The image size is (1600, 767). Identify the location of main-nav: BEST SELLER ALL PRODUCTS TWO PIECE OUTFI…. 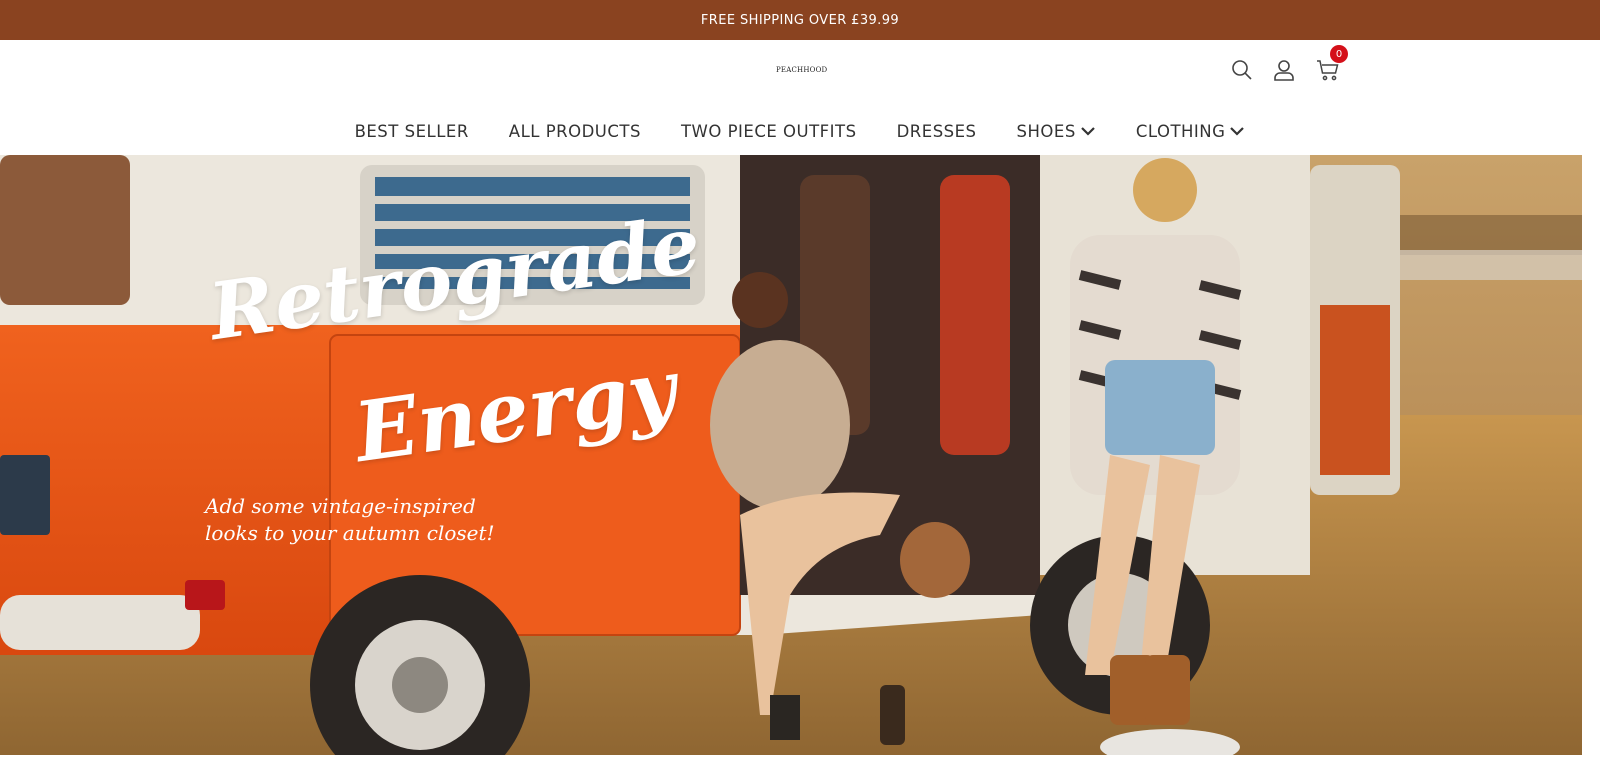
(800, 131).